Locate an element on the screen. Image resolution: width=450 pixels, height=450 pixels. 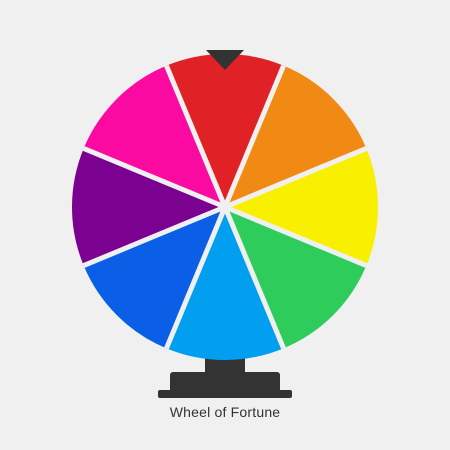
wheel-title: Wheel of Fortune is located at coordinates (225, 412).